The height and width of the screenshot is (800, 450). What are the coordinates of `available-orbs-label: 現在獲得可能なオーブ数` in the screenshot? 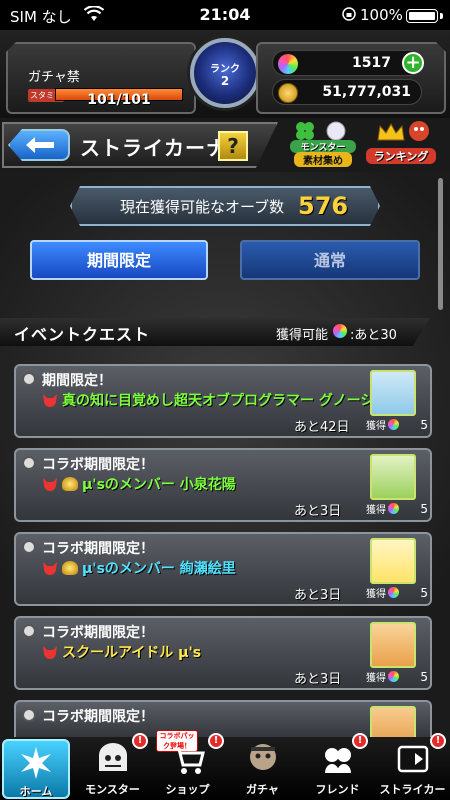 It's located at (202, 207).